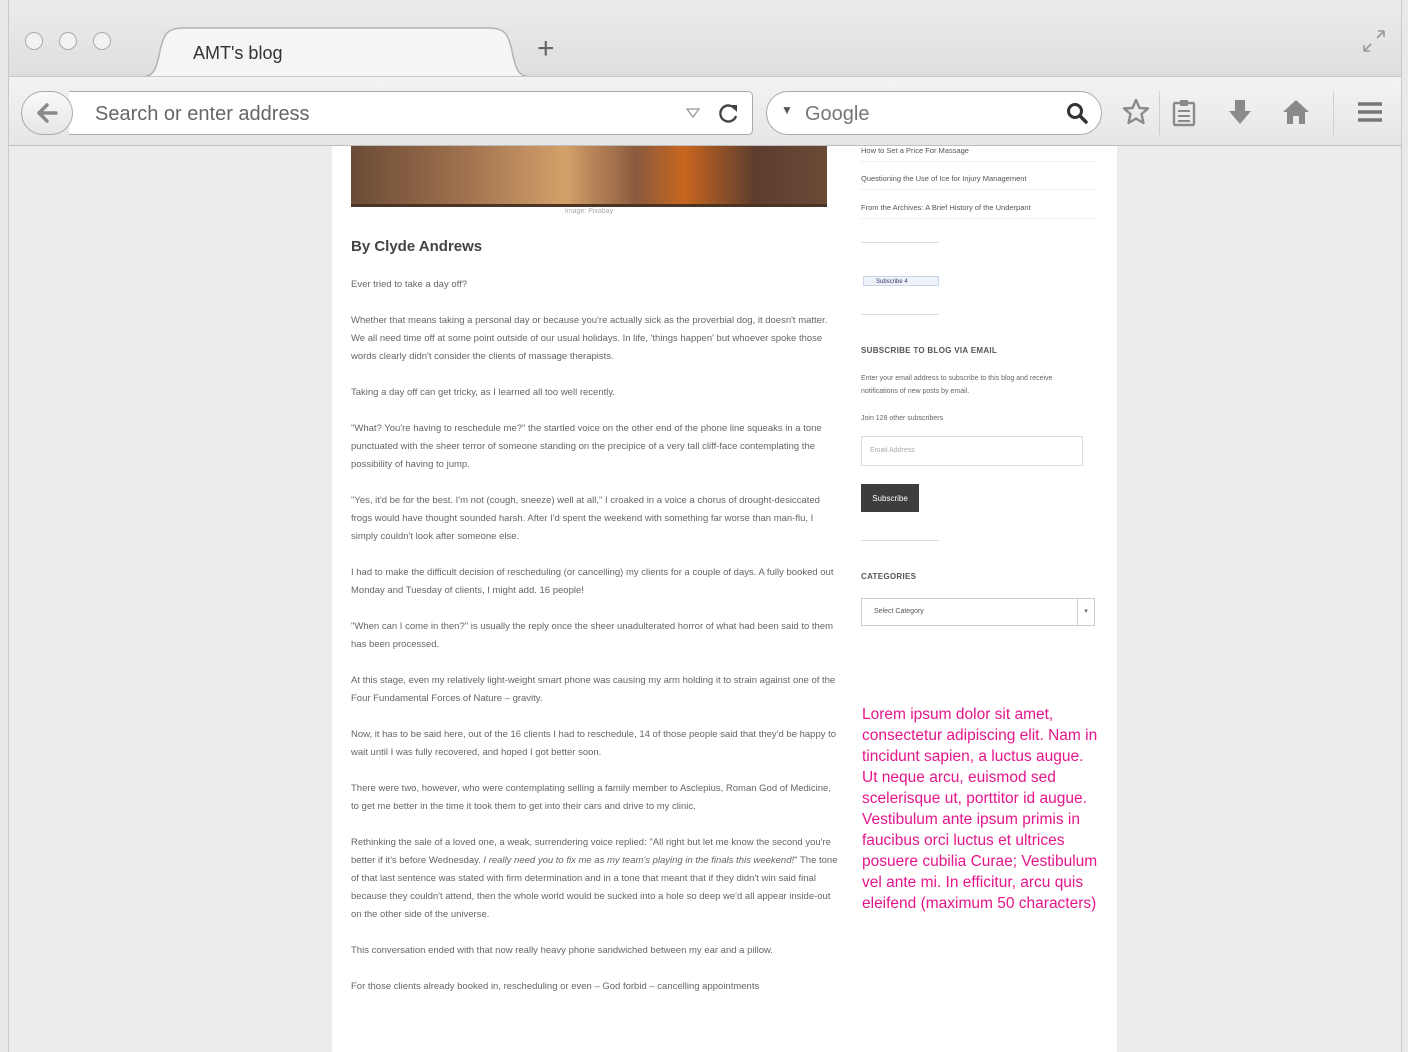 This screenshot has height=1052, width=1408. What do you see at coordinates (889, 576) in the screenshot?
I see `categories-title: CATEGORIES` at bounding box center [889, 576].